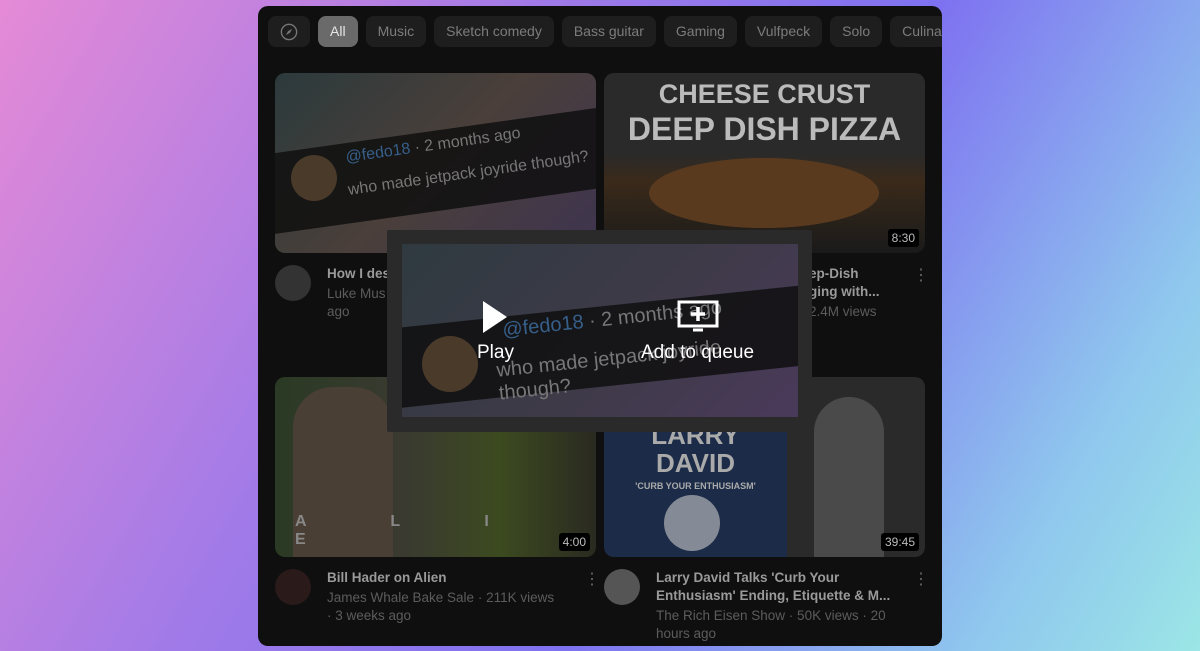 The width and height of the screenshot is (1200, 651). Describe the element at coordinates (764, 163) in the screenshot. I see `video-thumbnail: CHEESE CRUST DEEP DISH PIZZA 8:30` at that location.